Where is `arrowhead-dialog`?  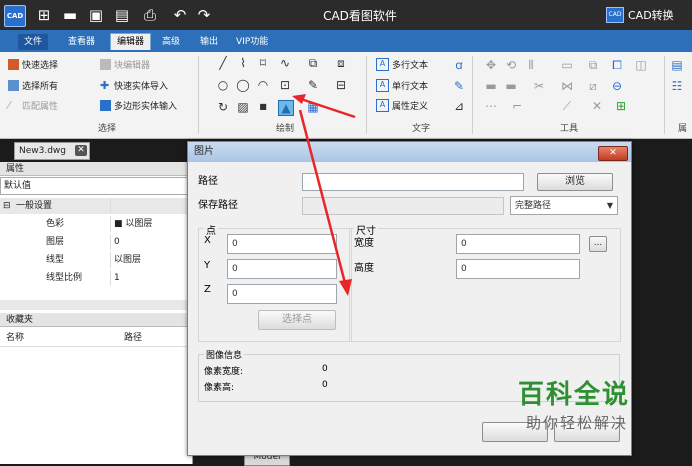 arrowhead-dialog is located at coordinates (345, 287).